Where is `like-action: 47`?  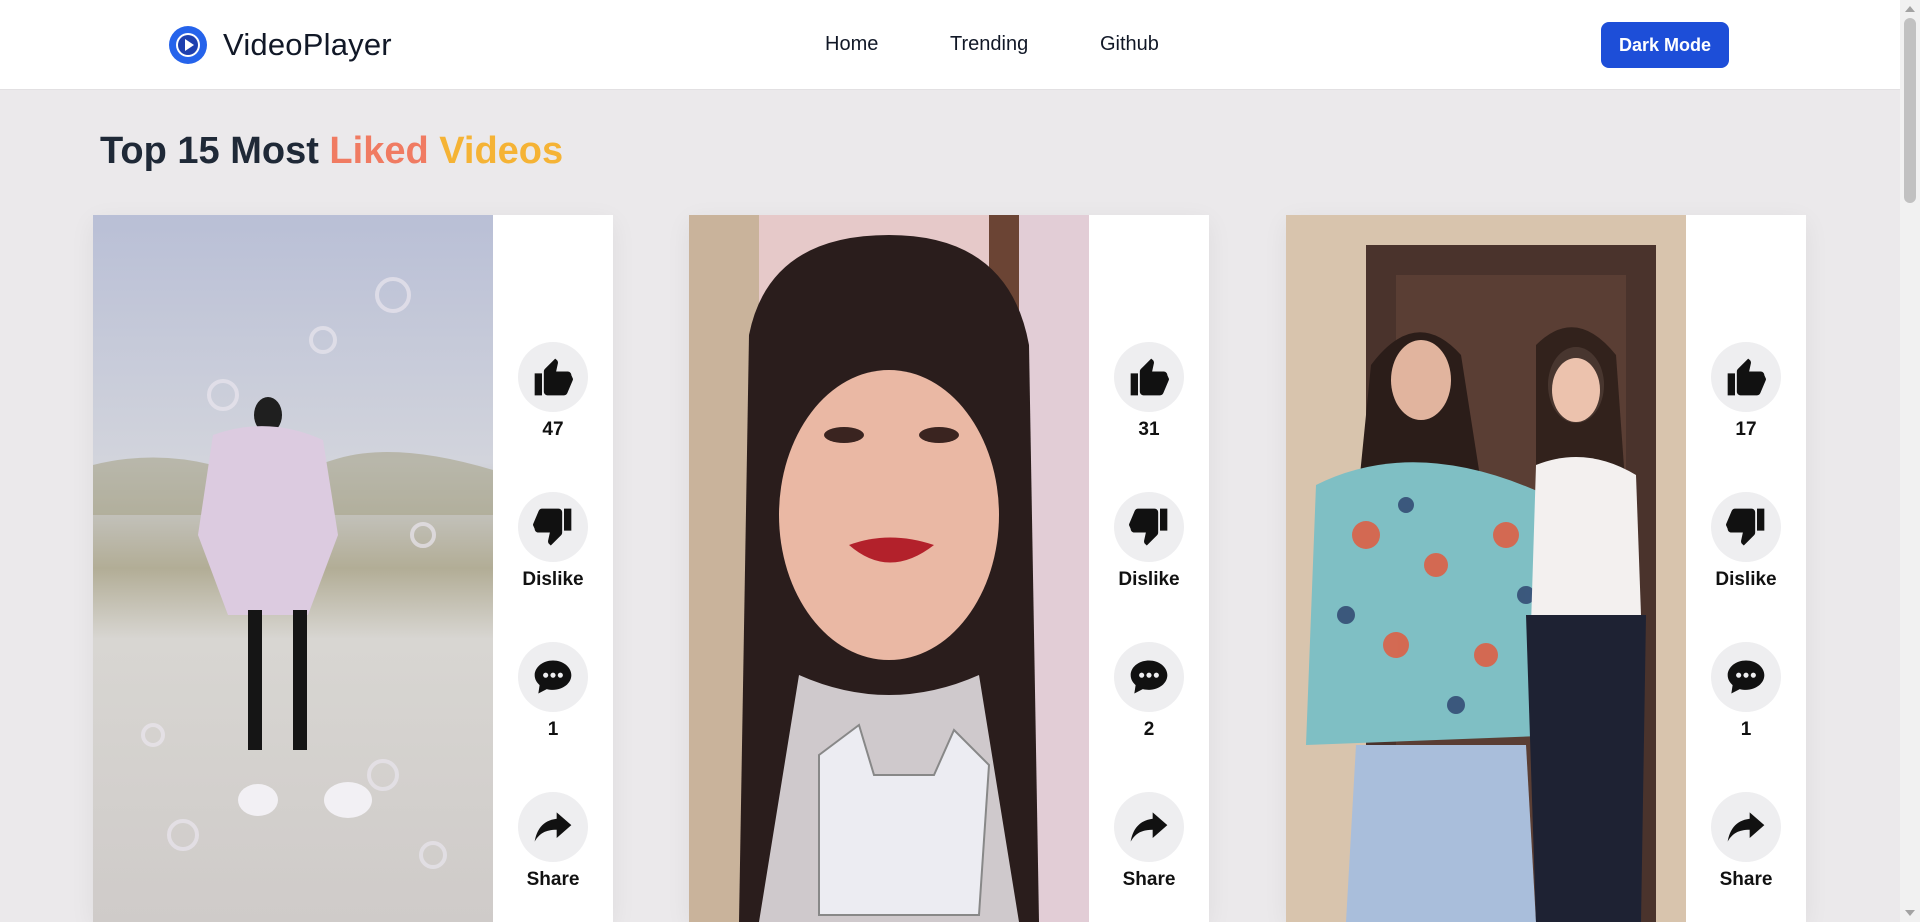
like-action: 47 is located at coordinates (553, 391).